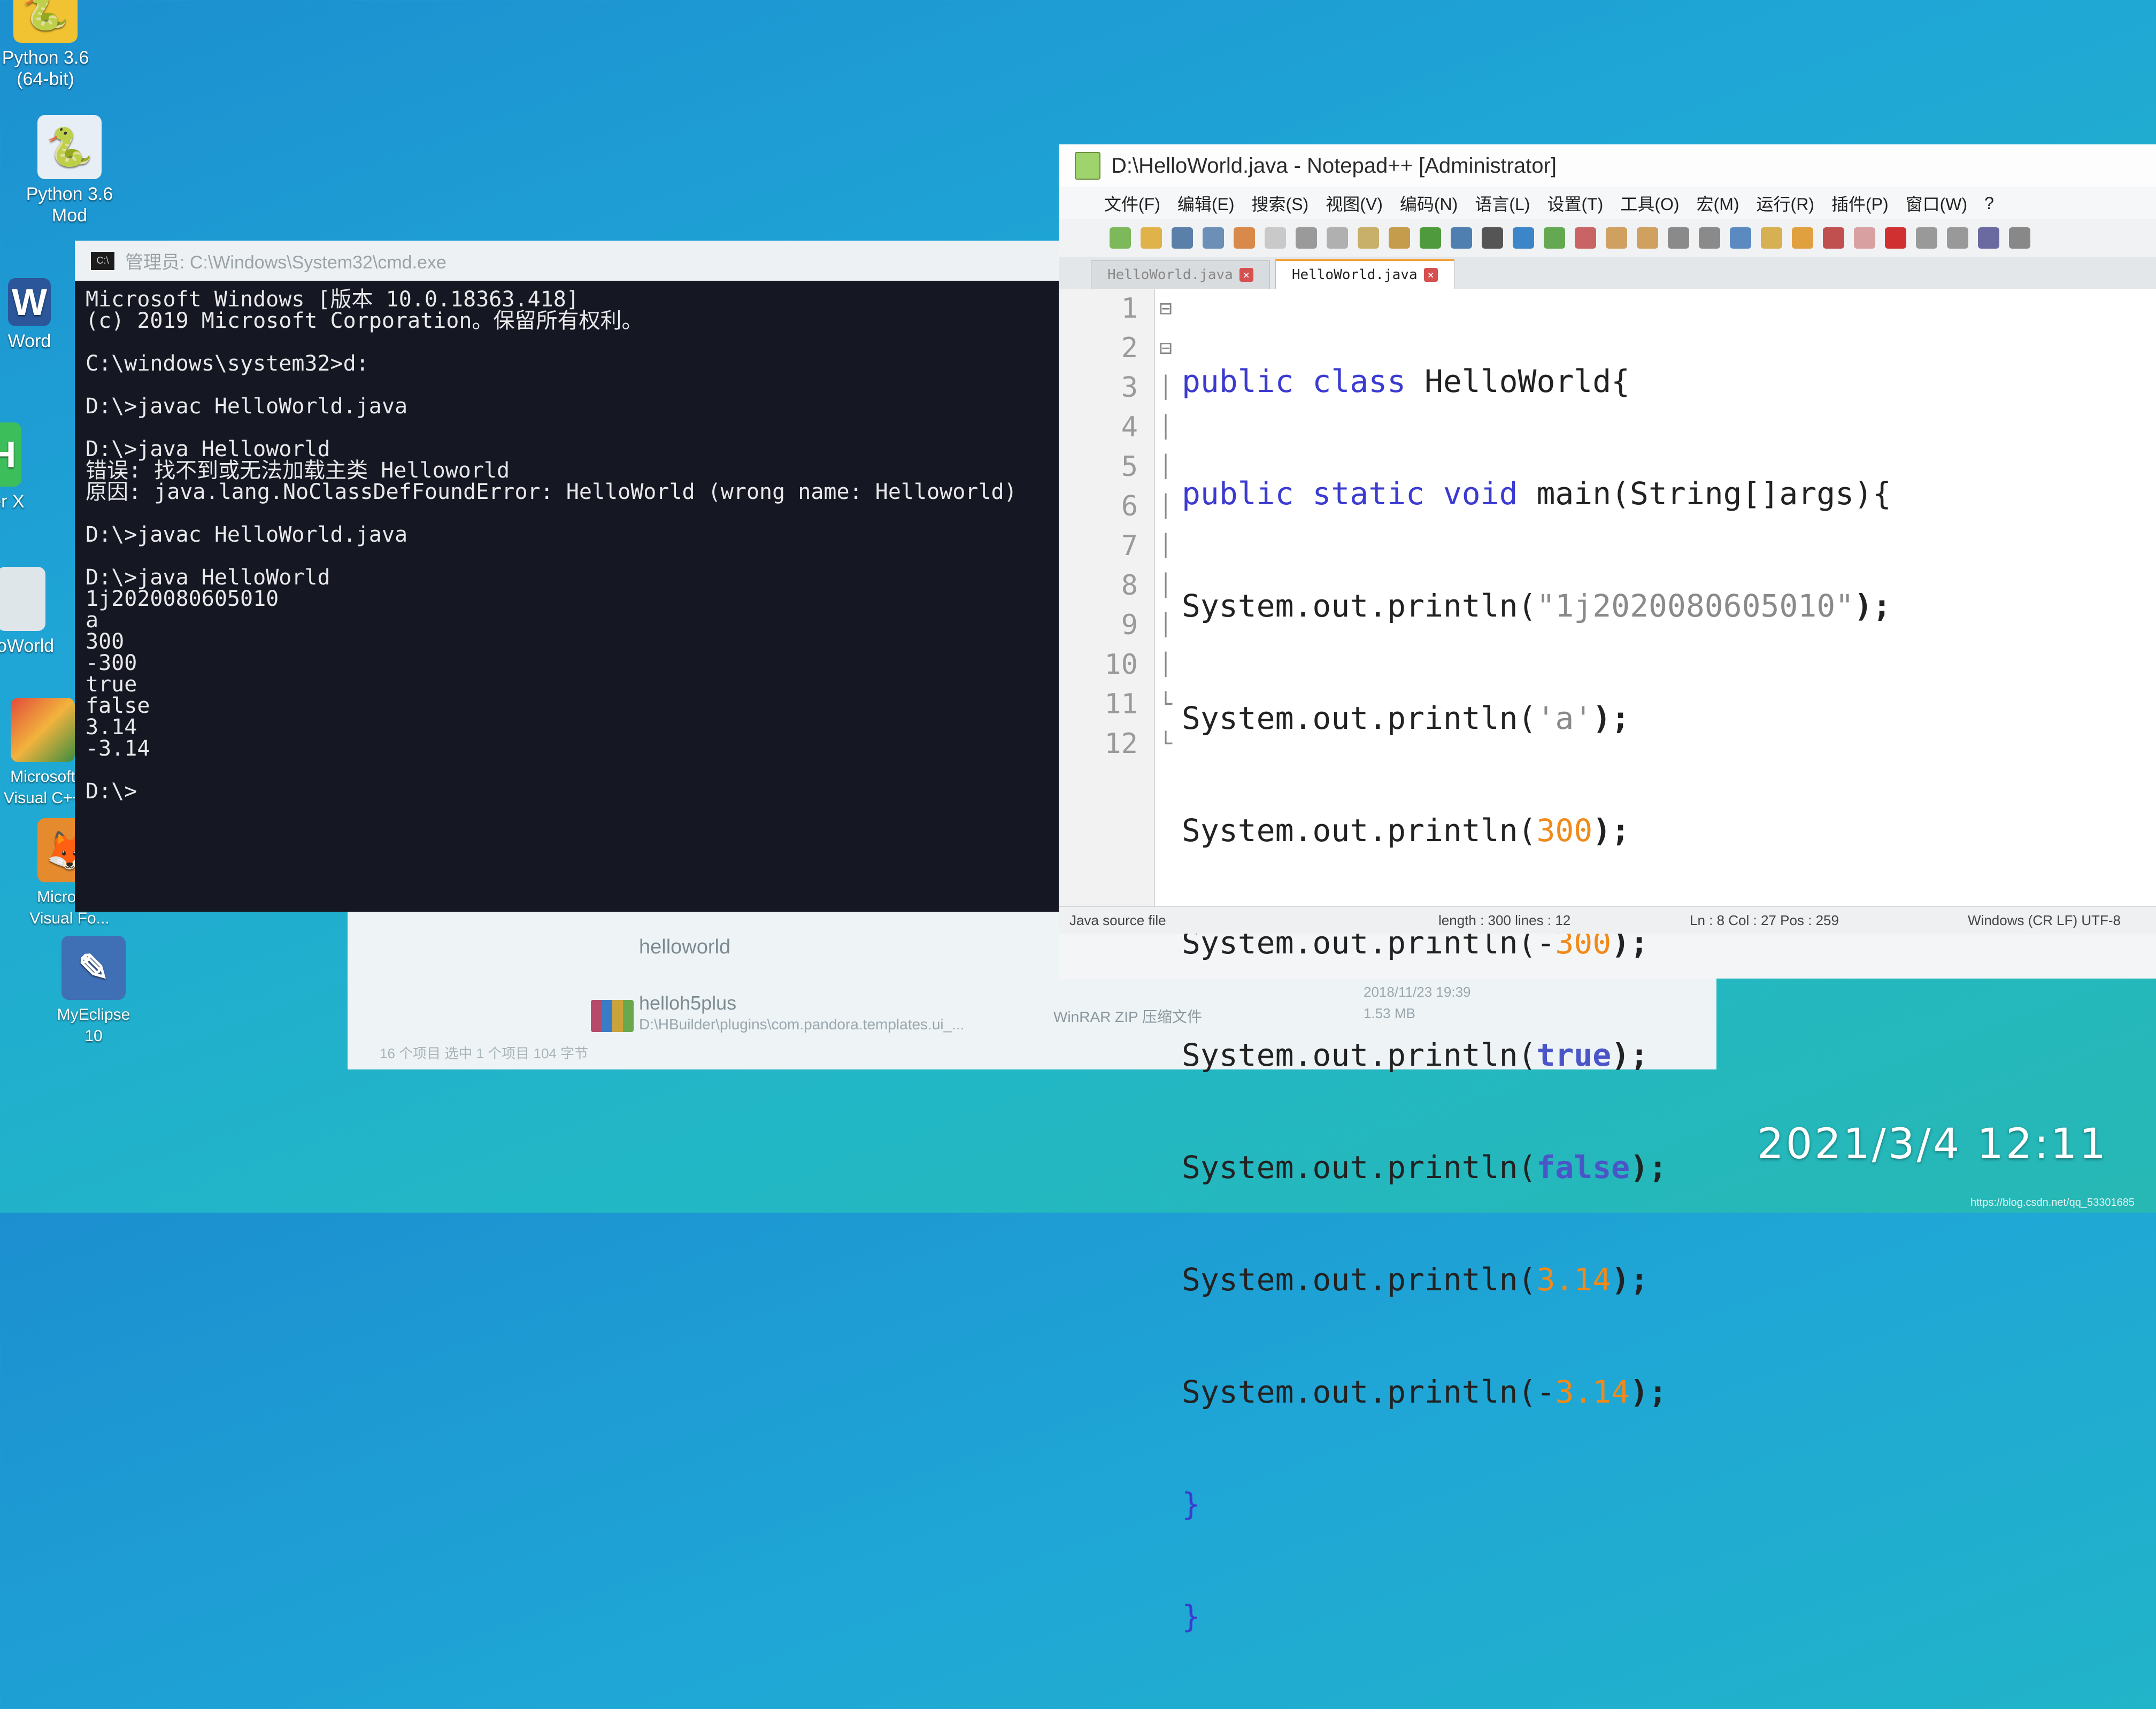 The height and width of the screenshot is (1709, 2156). Describe the element at coordinates (69, 147) in the screenshot. I see `python-module-icon: 🐍` at that location.